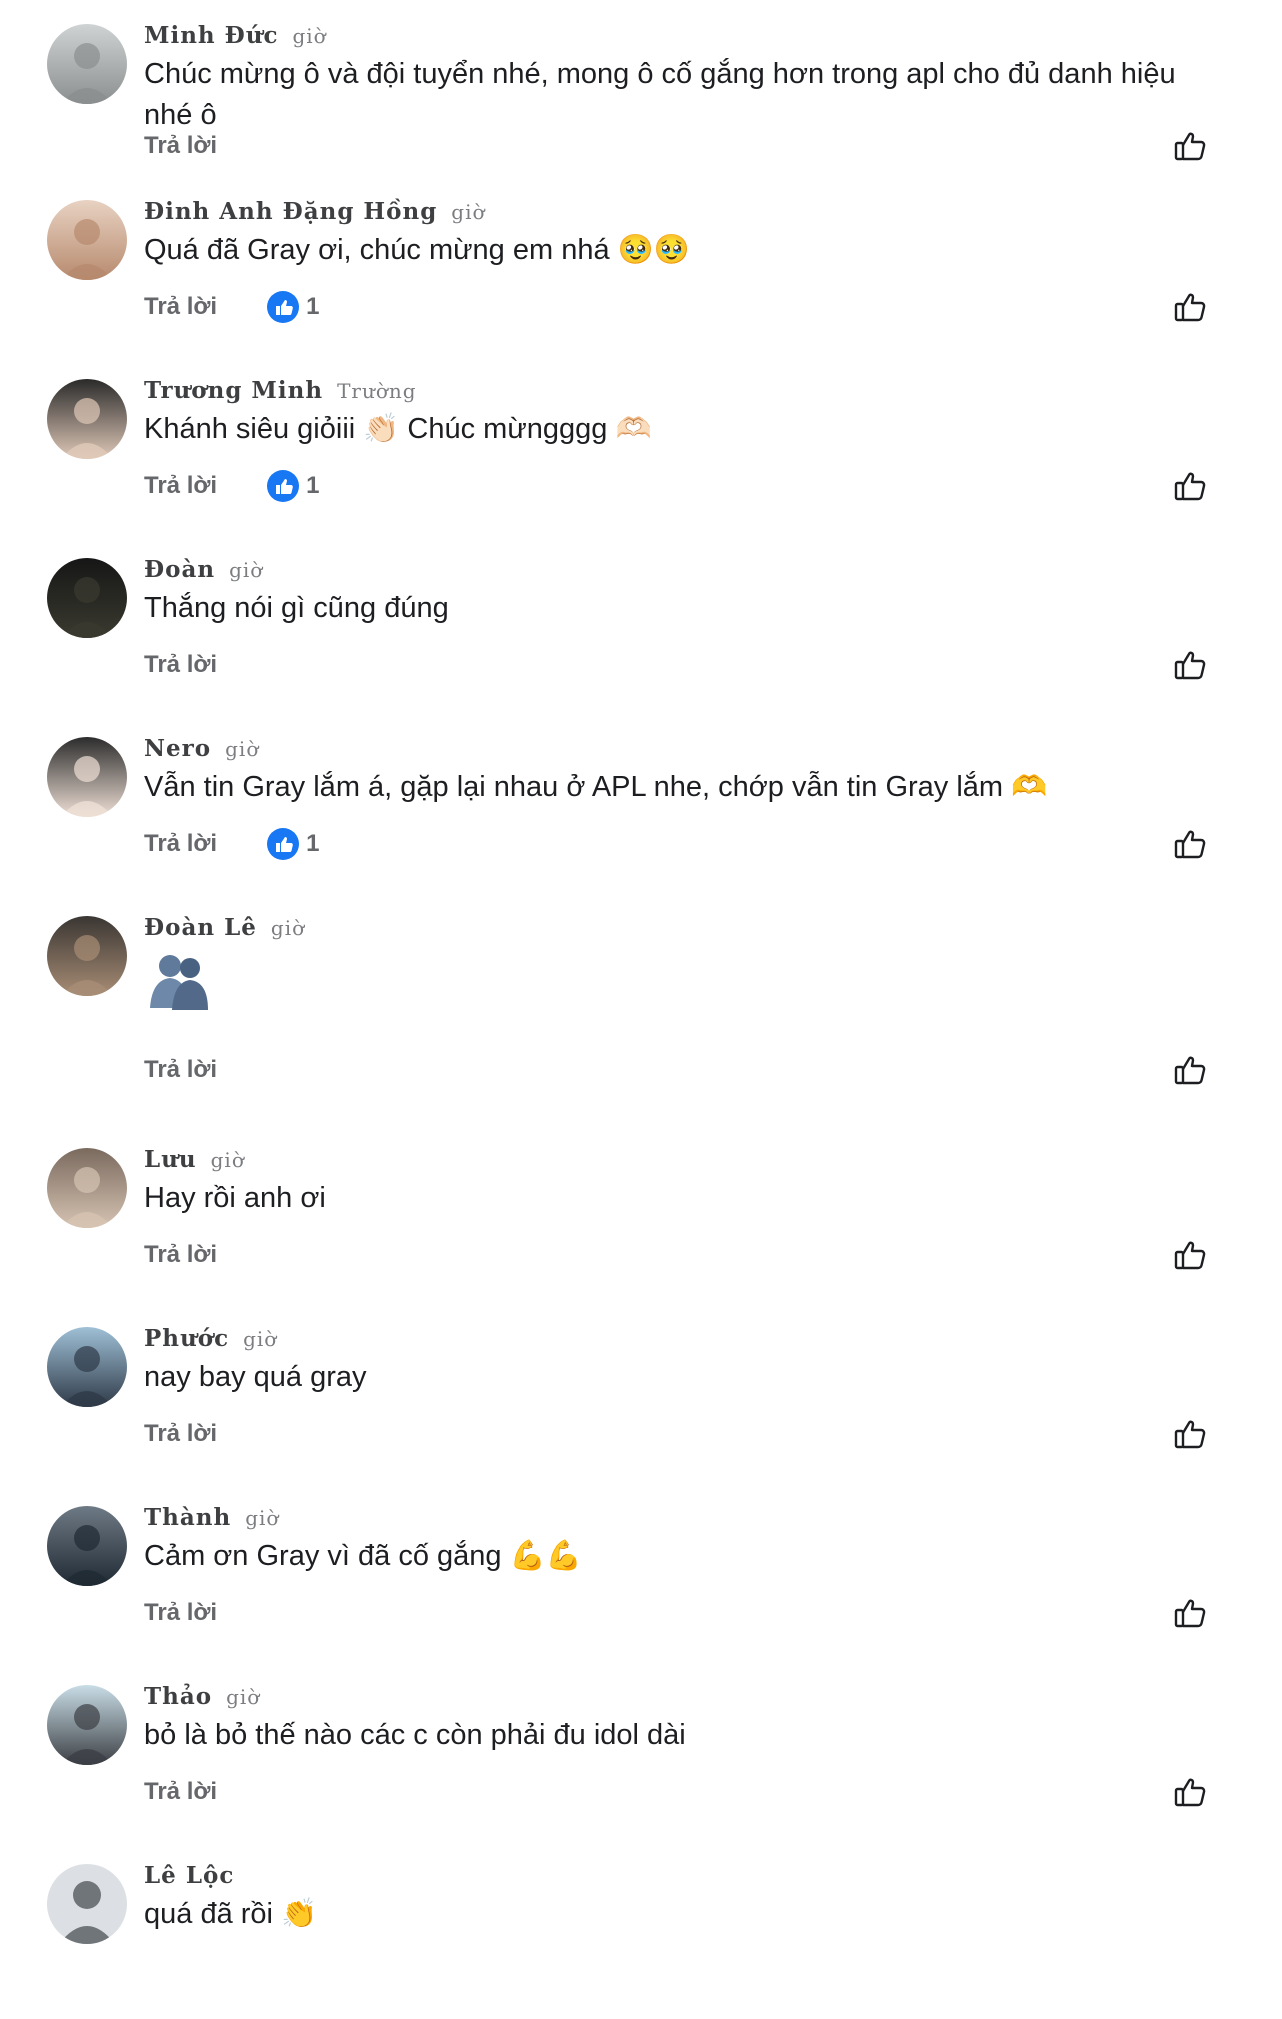 This screenshot has height=2019, width=1282. What do you see at coordinates (668, 1160) in the screenshot?
I see `comment-author: Lưu giờ` at bounding box center [668, 1160].